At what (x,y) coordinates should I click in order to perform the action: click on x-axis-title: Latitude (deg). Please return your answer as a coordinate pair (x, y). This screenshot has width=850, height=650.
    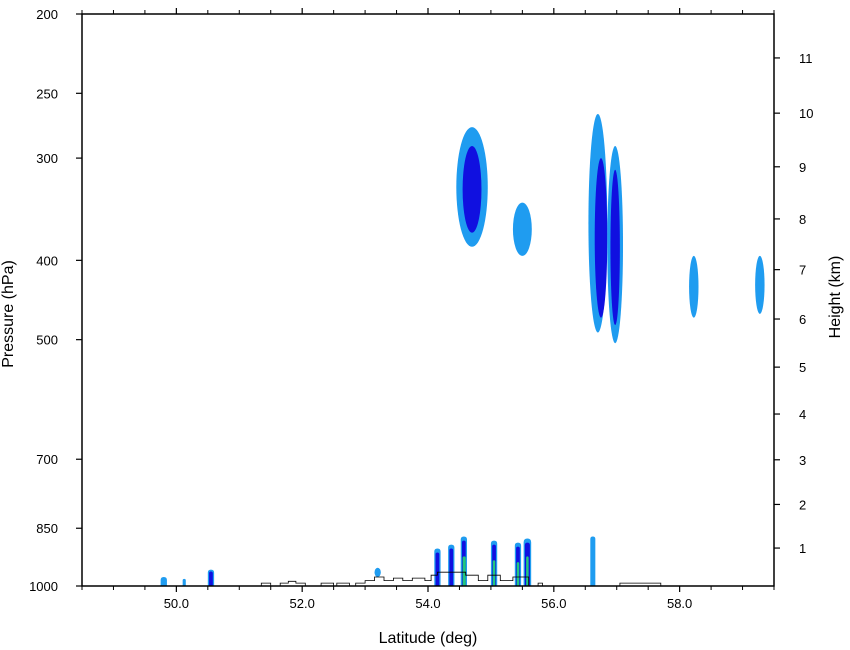
    Looking at the image, I should click on (428, 638).